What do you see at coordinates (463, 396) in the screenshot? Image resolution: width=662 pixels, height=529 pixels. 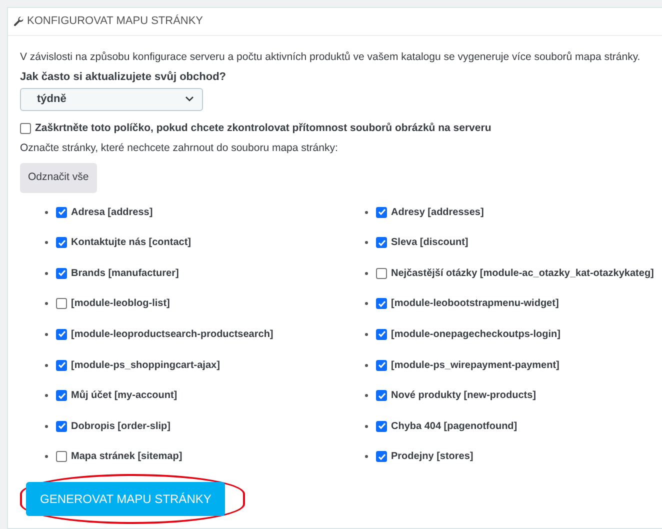 I see `checkbox-label: Nové produkty [new-products]` at bounding box center [463, 396].